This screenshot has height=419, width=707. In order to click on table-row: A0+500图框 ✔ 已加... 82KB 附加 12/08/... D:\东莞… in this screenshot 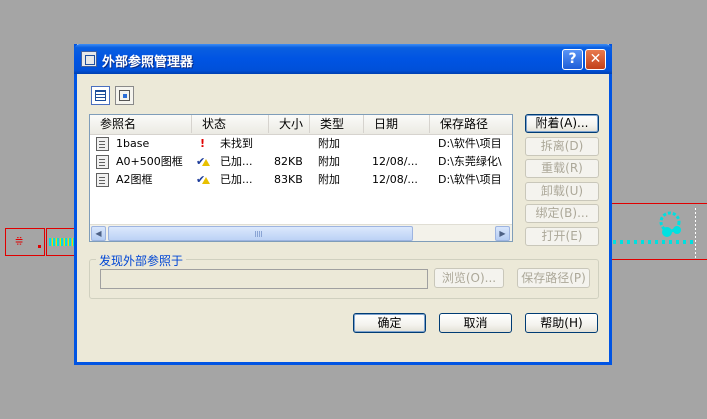, I will do `click(301, 162)`.